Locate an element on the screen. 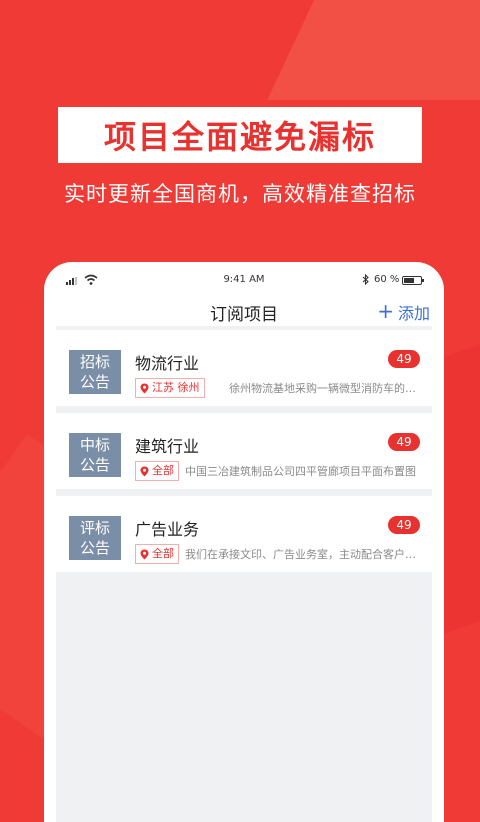 The image size is (480, 822). location-tag: 江苏 徐州 is located at coordinates (170, 388).